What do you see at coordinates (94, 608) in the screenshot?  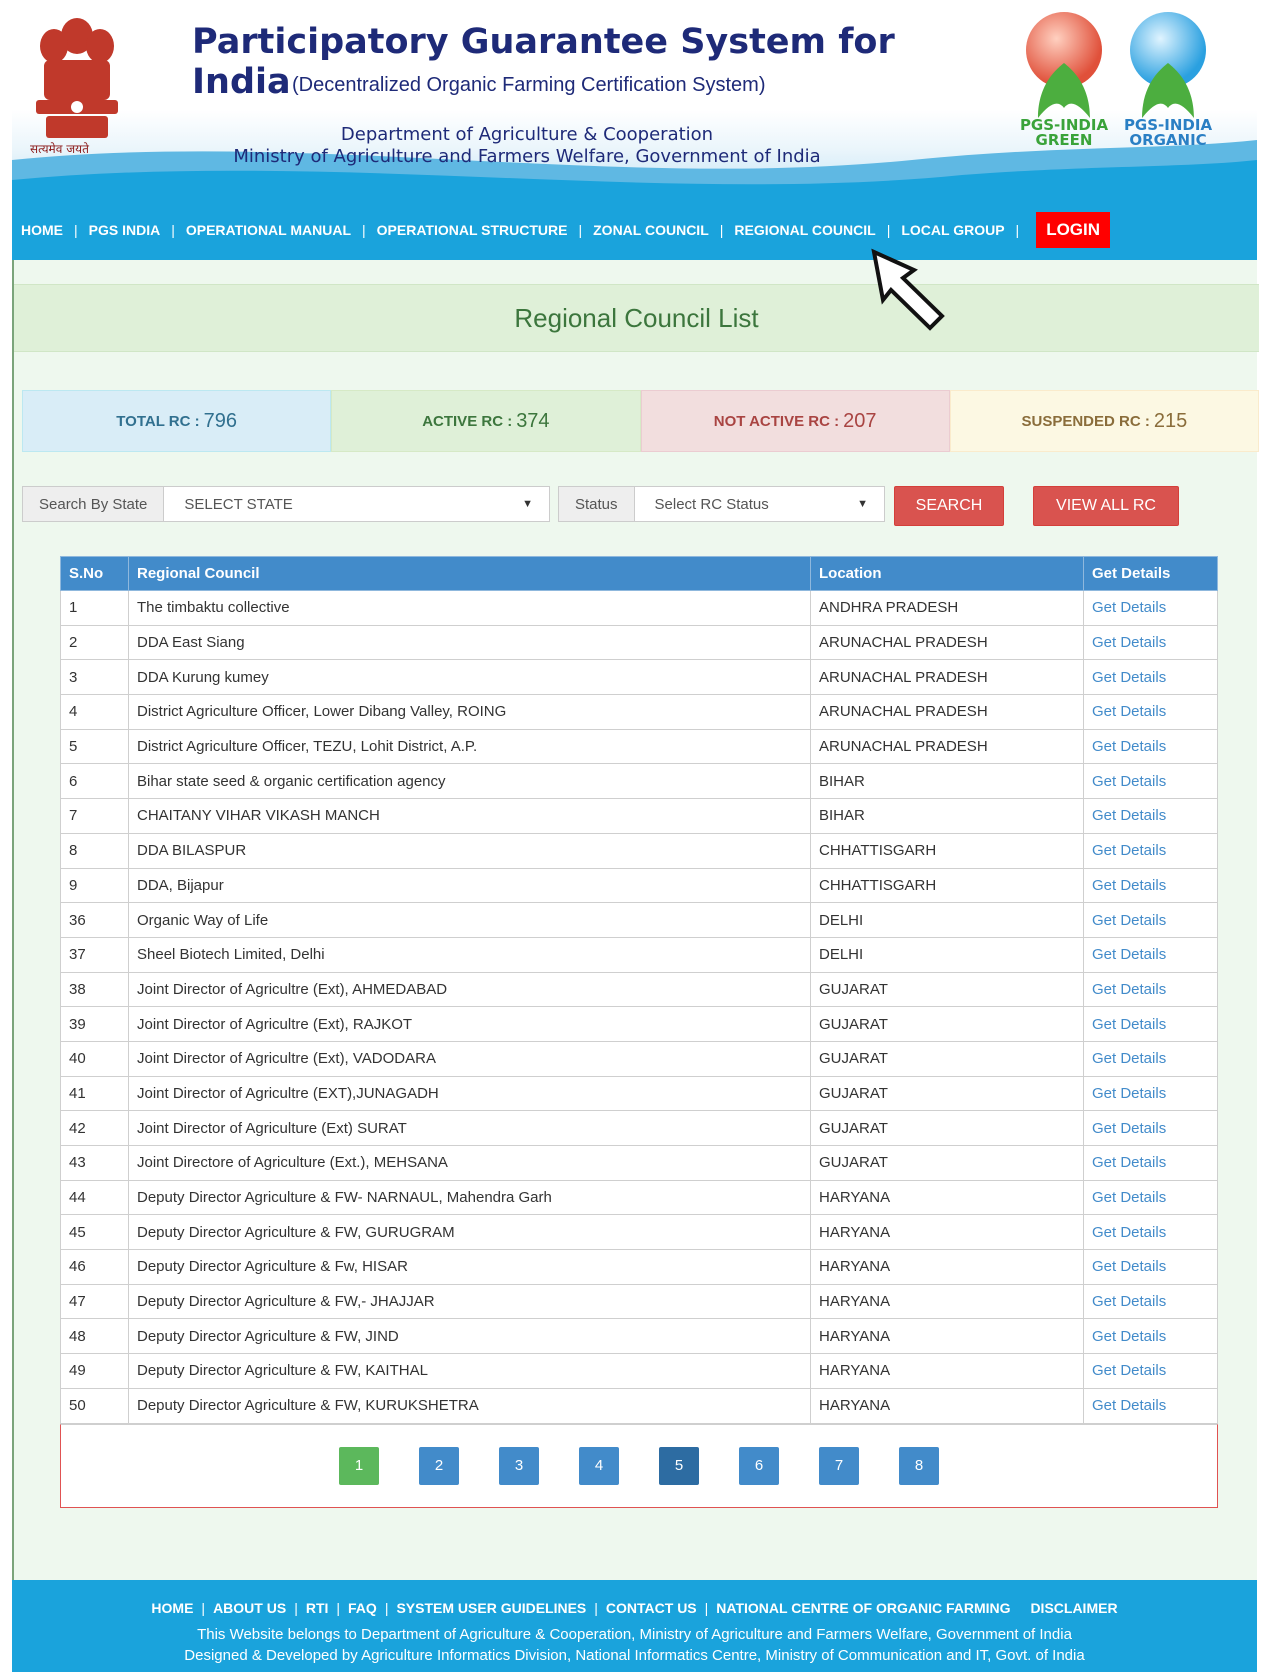 I see `cell-sno: 1` at bounding box center [94, 608].